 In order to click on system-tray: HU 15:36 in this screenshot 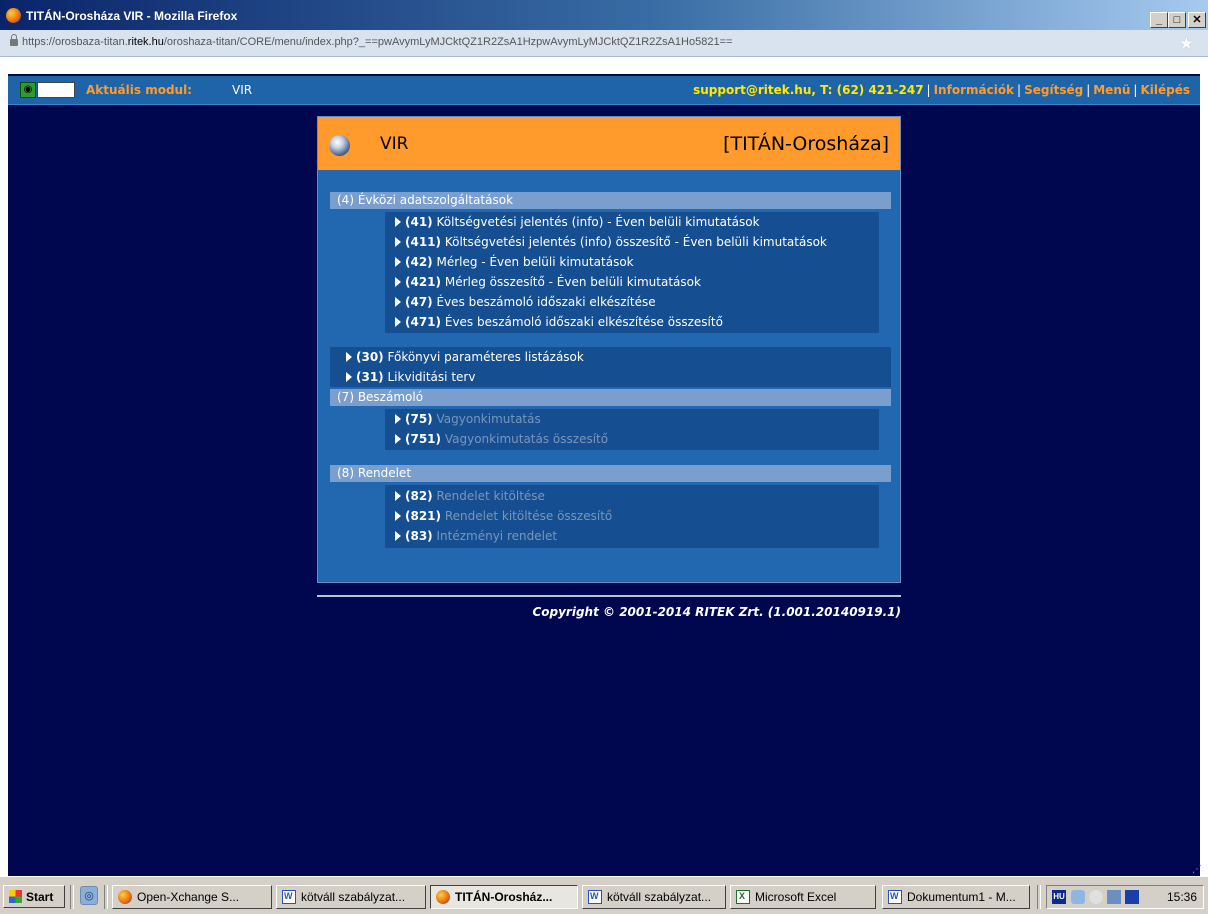, I will do `click(1125, 897)`.